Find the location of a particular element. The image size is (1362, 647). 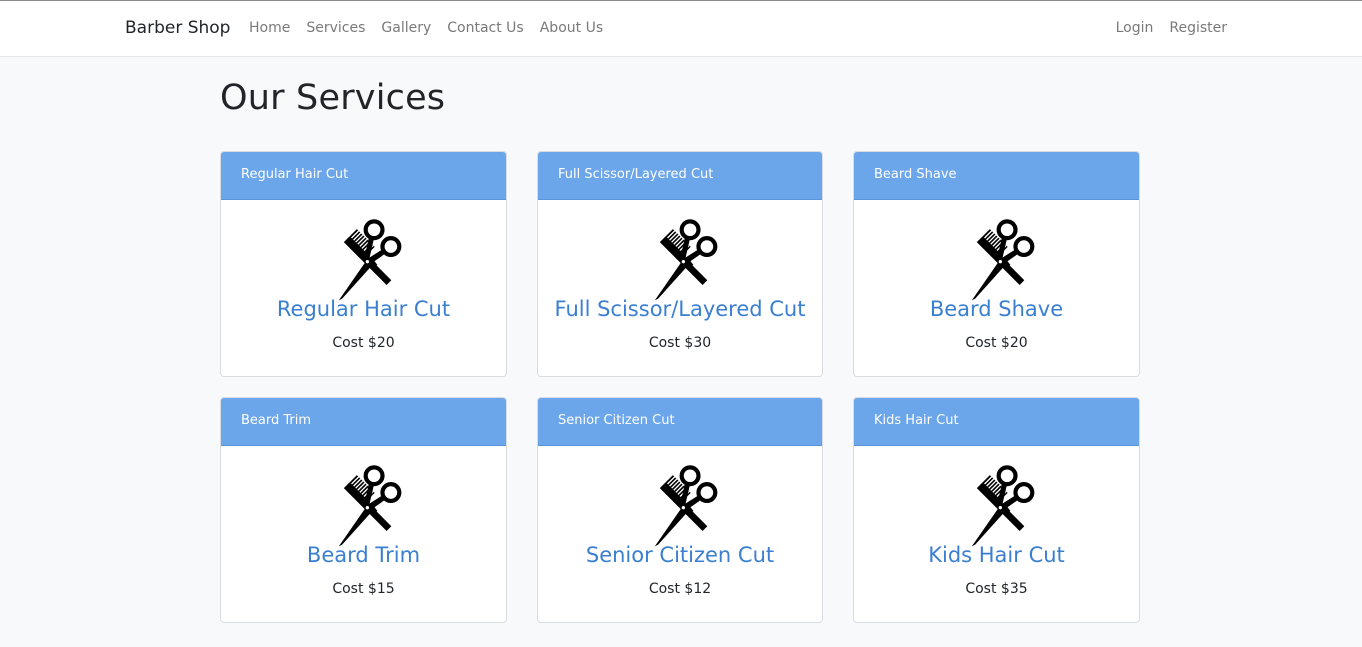

card-body: Beard Shave Cost $20 is located at coordinates (996, 288).